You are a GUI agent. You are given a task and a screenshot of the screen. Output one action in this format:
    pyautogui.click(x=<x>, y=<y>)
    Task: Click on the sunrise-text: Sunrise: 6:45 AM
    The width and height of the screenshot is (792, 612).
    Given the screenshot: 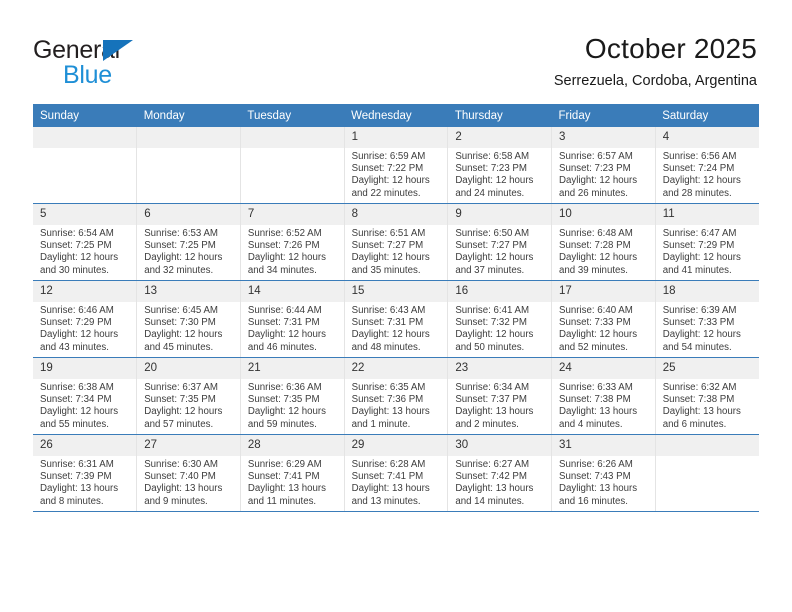 What is the action you would take?
    pyautogui.click(x=181, y=310)
    